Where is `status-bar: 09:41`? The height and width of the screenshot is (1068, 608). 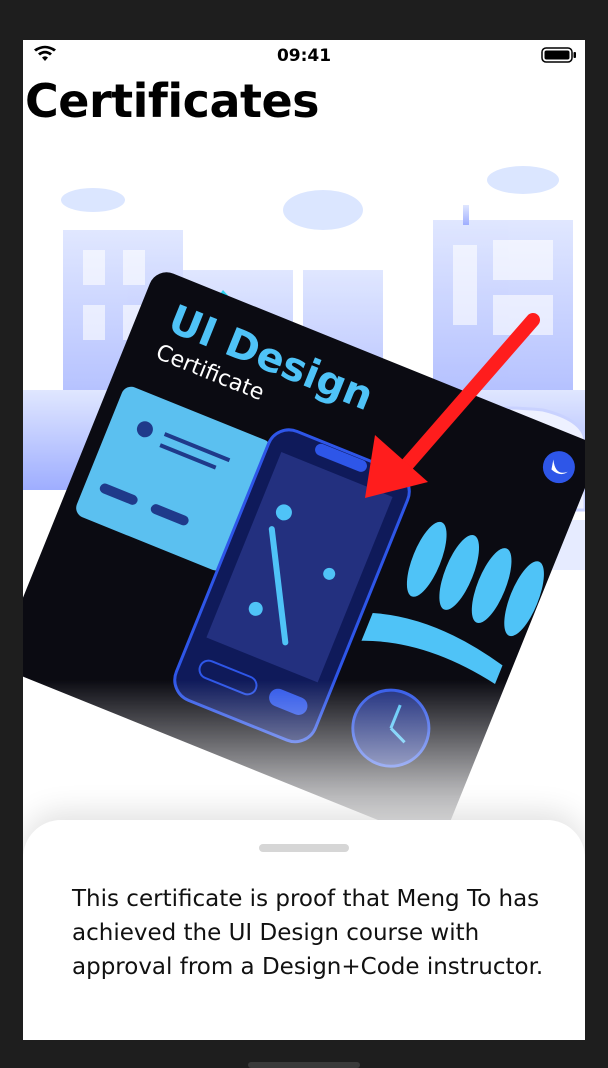 status-bar: 09:41 is located at coordinates (304, 55).